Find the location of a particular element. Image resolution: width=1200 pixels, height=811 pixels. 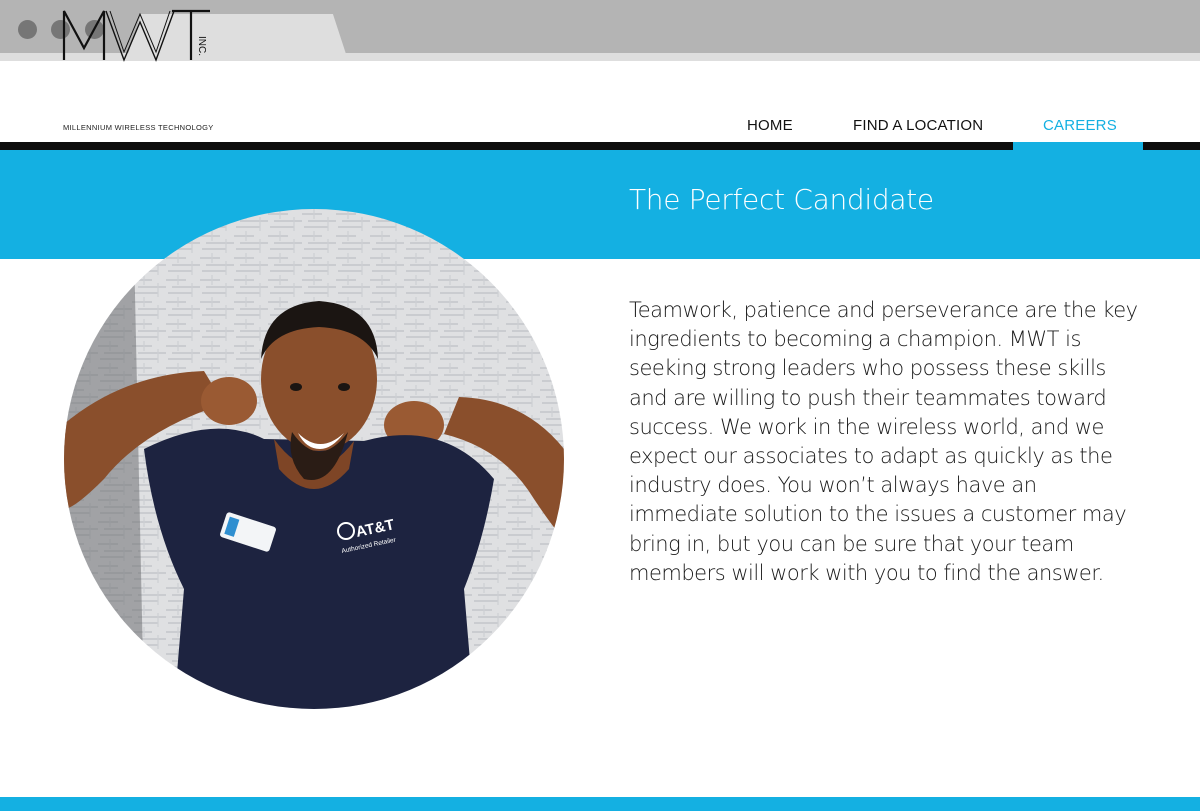

logo-suffix: INC. is located at coordinates (201, 46).